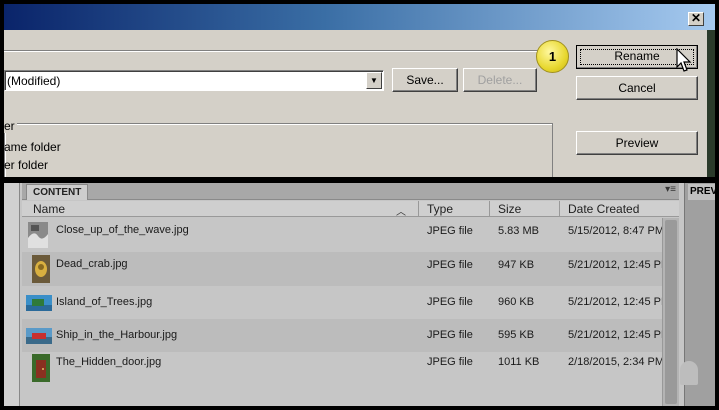 This screenshot has width=719, height=410. Describe the element at coordinates (552, 56) in the screenshot. I see `step-badge: 1` at that location.